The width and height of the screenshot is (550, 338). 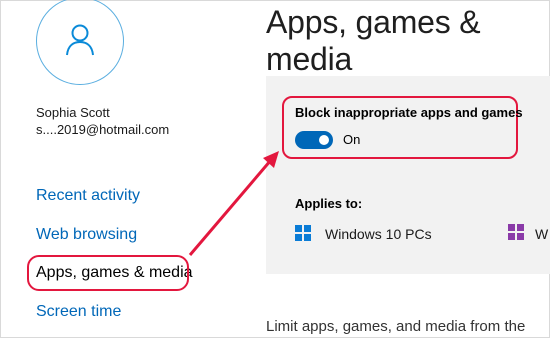 What do you see at coordinates (542, 234) in the screenshot?
I see `device-label-console: W` at bounding box center [542, 234].